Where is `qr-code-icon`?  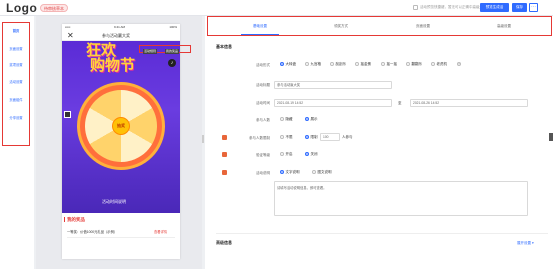
qr-code-icon is located at coordinates (67, 114).